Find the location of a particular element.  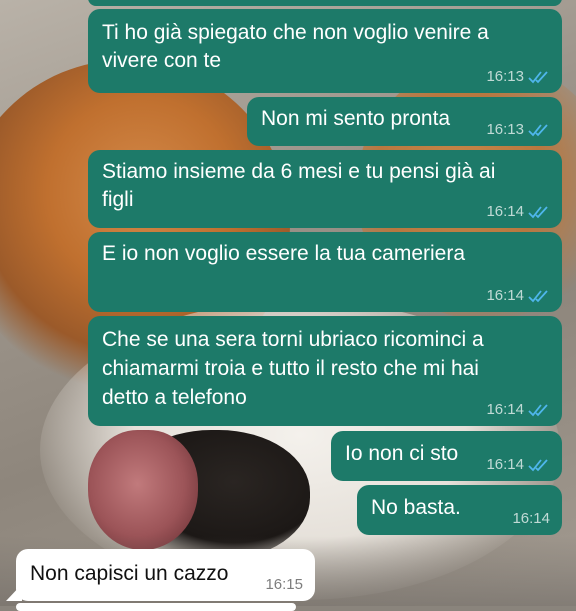

message-text: E io non voglio essere la tua cameriera is located at coordinates (284, 253).